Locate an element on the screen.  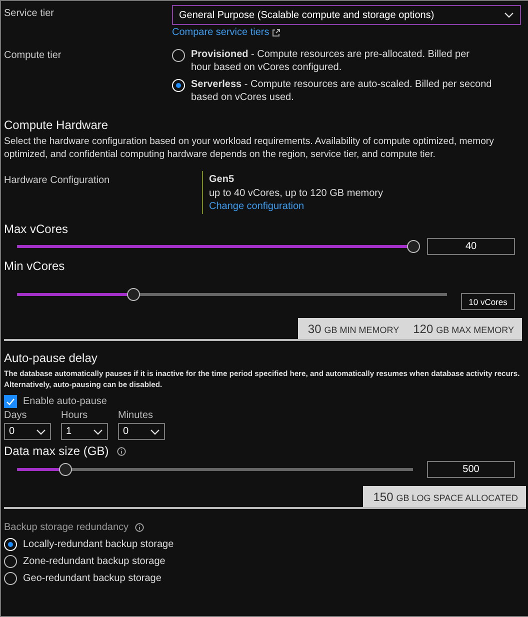
field-label: Compute tier is located at coordinates (33, 56).